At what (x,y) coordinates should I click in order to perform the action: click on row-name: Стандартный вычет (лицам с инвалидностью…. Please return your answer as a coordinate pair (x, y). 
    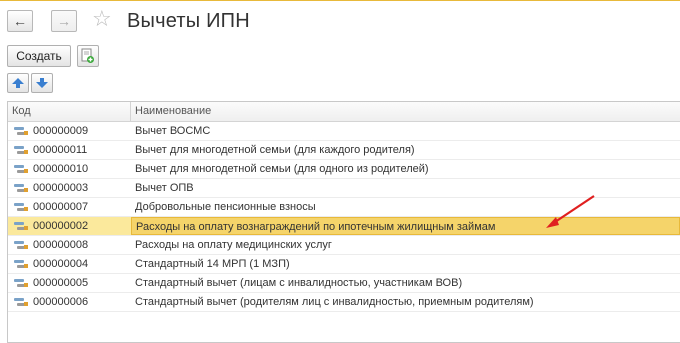
    Looking at the image, I should click on (299, 283).